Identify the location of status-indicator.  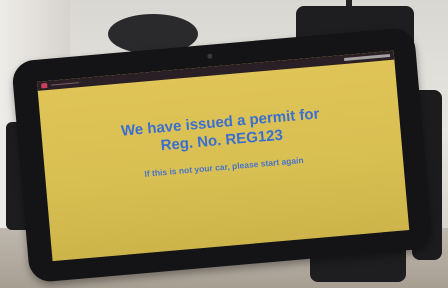
(65, 84).